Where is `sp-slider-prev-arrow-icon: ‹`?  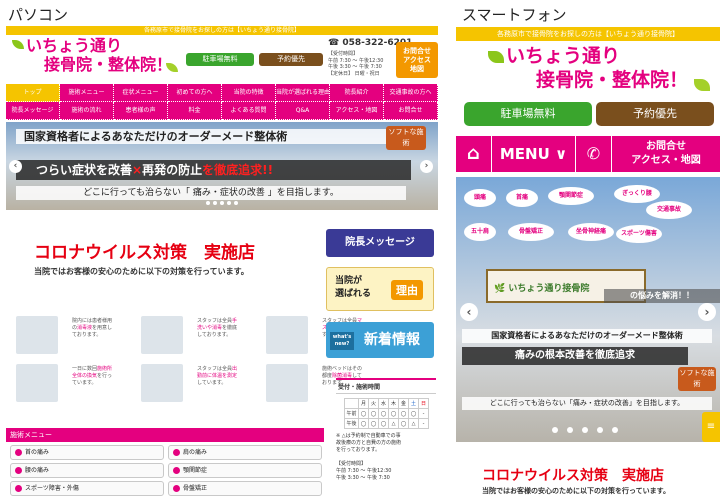
sp-slider-prev-arrow-icon: ‹ is located at coordinates (469, 312).